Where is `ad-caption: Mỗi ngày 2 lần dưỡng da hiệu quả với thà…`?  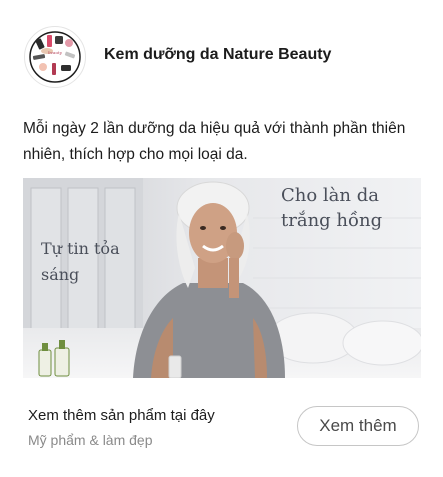 ad-caption: Mỗi ngày 2 lần dưỡng da hiệu quả với thà… is located at coordinates (214, 141).